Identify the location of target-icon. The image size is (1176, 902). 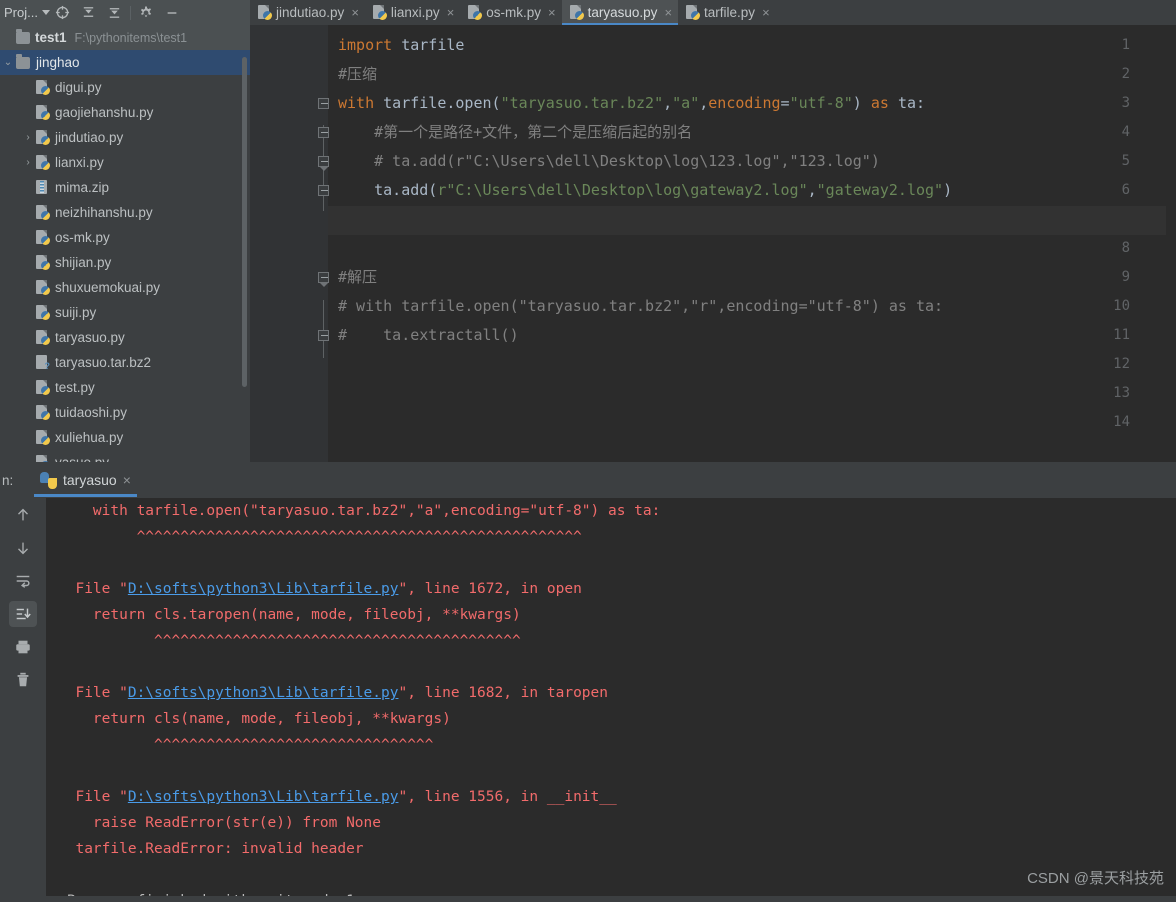
(63, 12).